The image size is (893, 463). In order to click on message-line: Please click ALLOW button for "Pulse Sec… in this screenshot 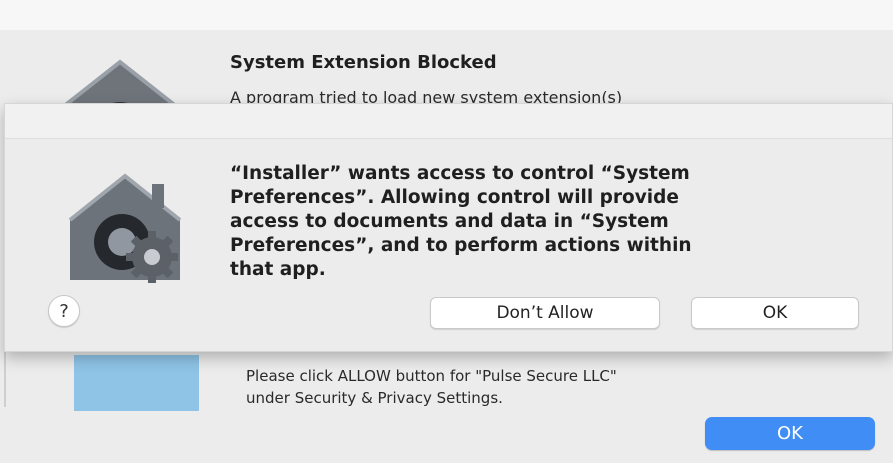, I will do `click(431, 376)`.